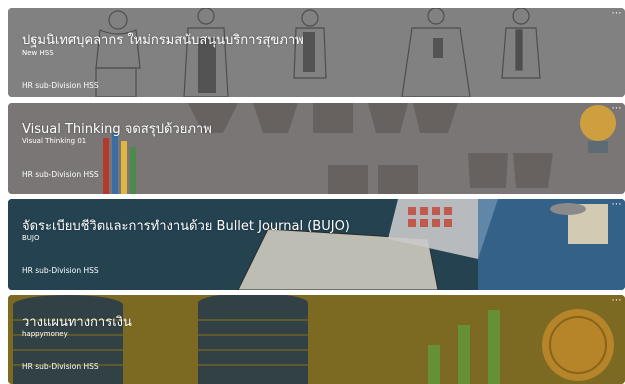 The height and width of the screenshot is (384, 625). What do you see at coordinates (45, 334) in the screenshot?
I see `course-code: happymoney` at bounding box center [45, 334].